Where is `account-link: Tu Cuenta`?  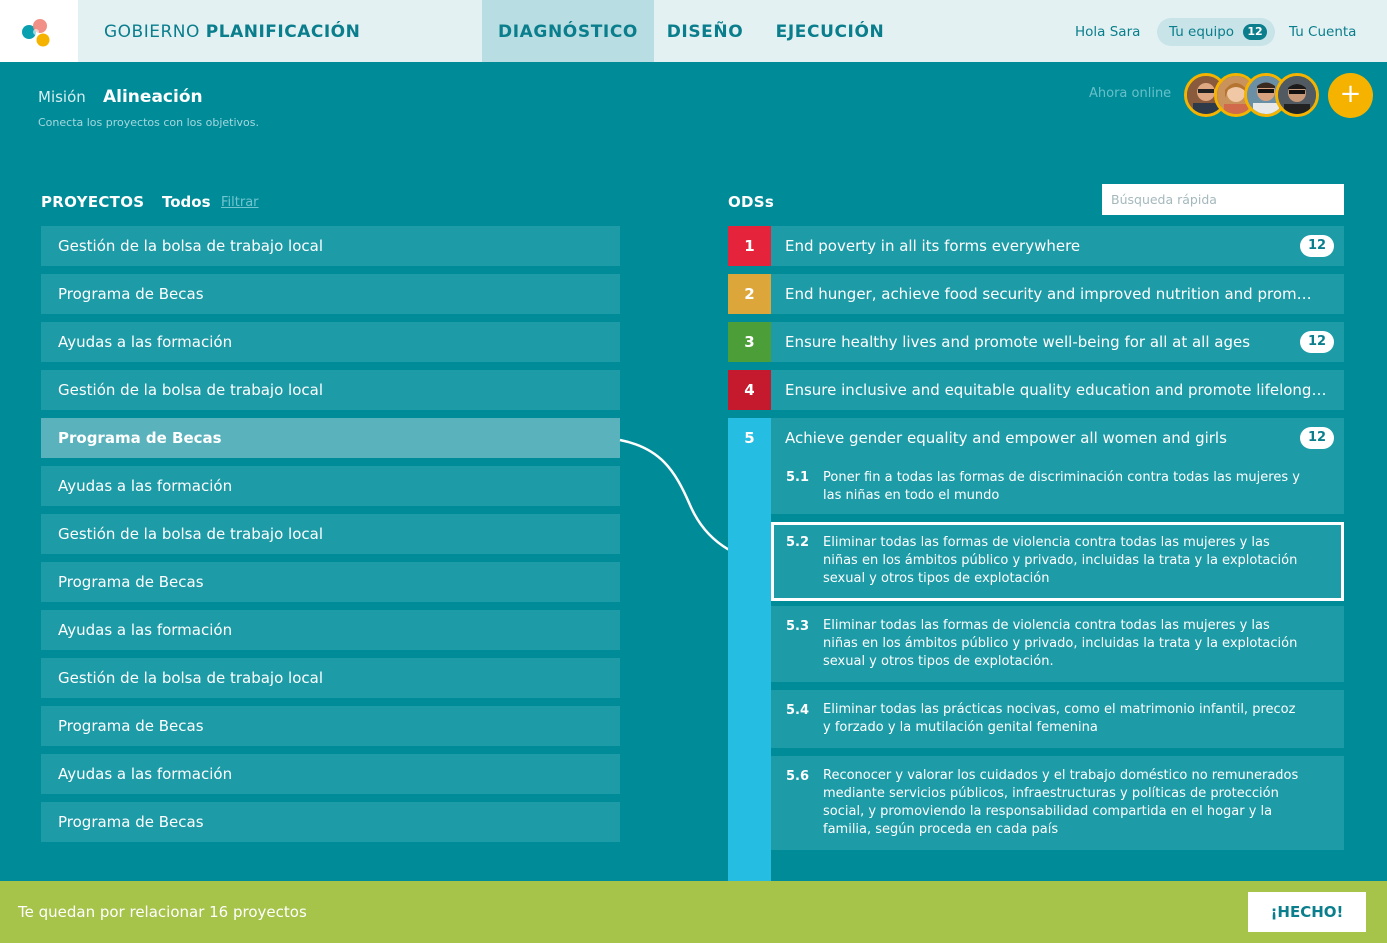
account-link: Tu Cuenta is located at coordinates (1322, 31).